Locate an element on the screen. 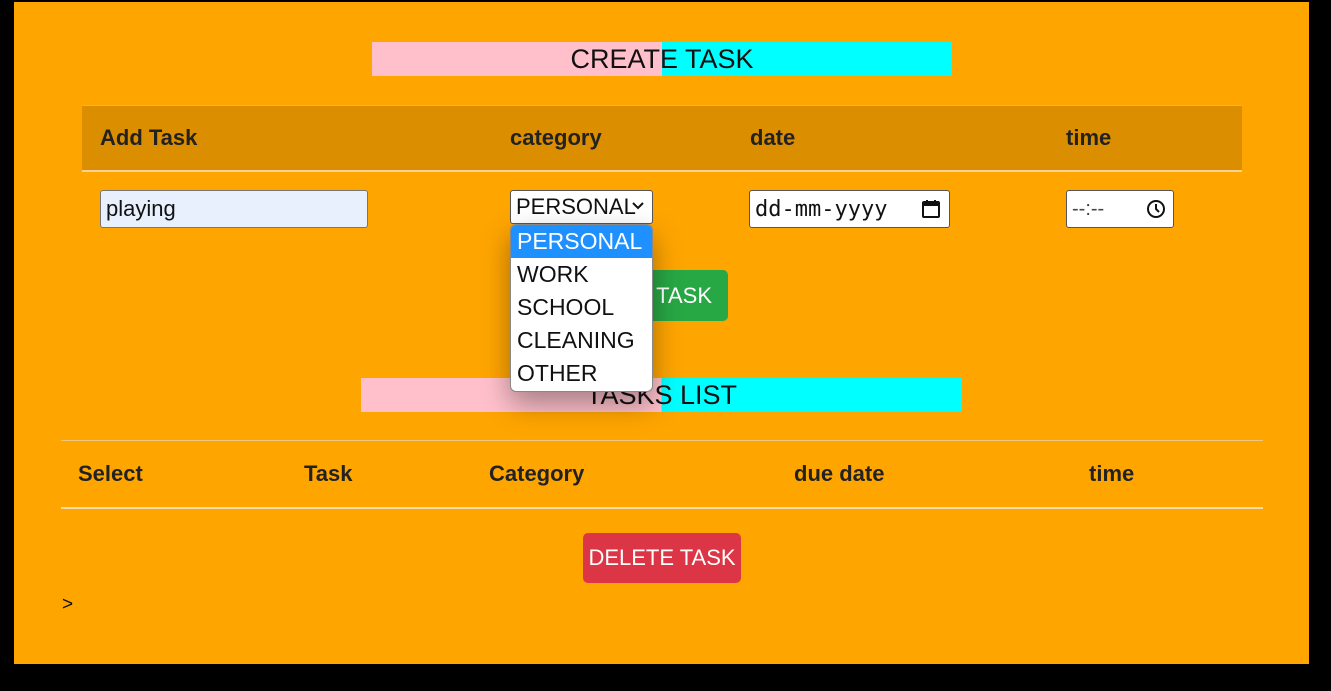 This screenshot has width=1331, height=691. category-select: PERSONAL is located at coordinates (581, 207).